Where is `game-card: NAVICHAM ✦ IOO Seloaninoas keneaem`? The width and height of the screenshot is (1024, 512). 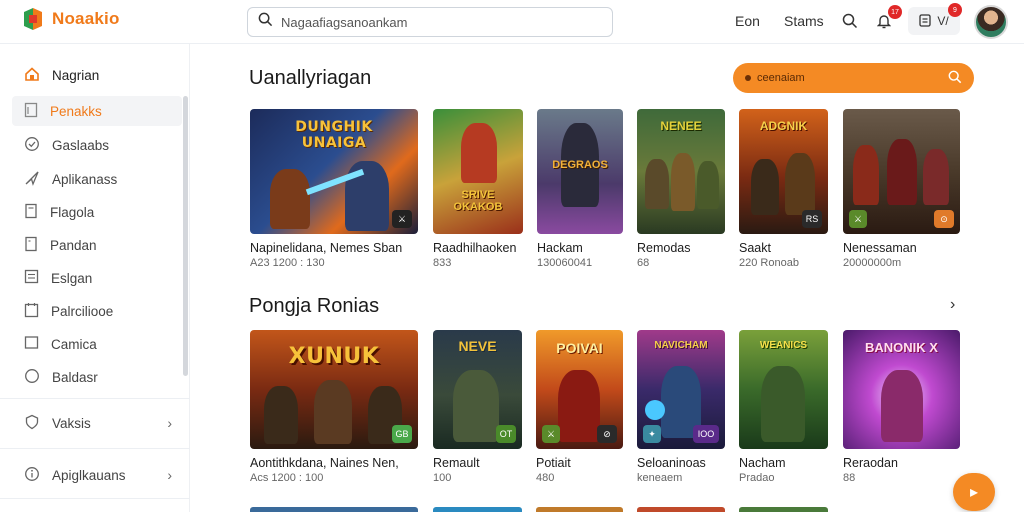
game-card: NAVICHAM ✦ IOO Seloaninoas keneaem is located at coordinates (681, 410).